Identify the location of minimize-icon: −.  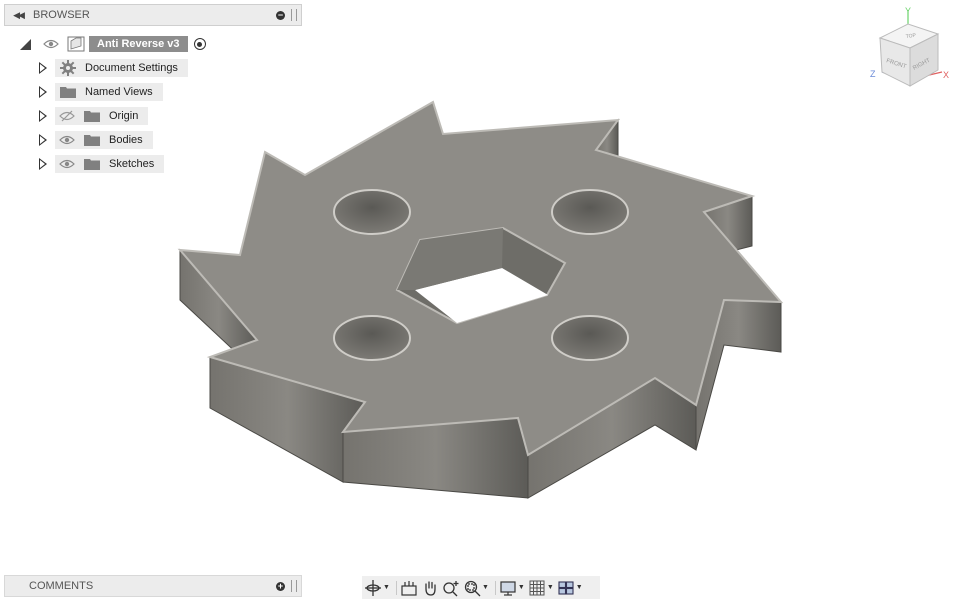
(280, 15).